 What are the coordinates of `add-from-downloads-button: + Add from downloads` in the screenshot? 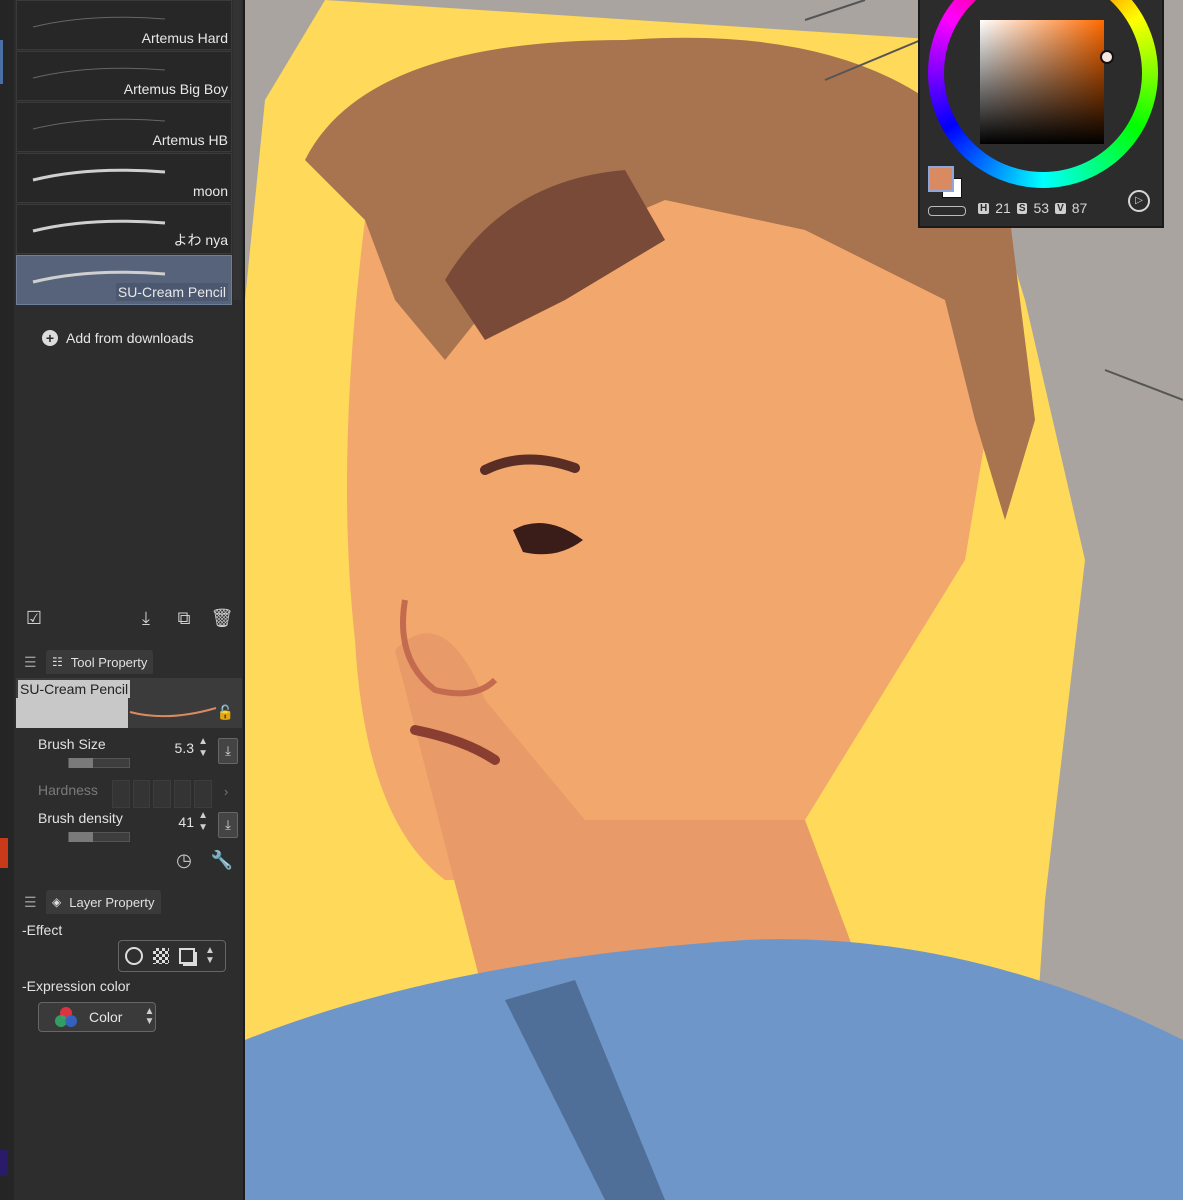 It's located at (118, 338).